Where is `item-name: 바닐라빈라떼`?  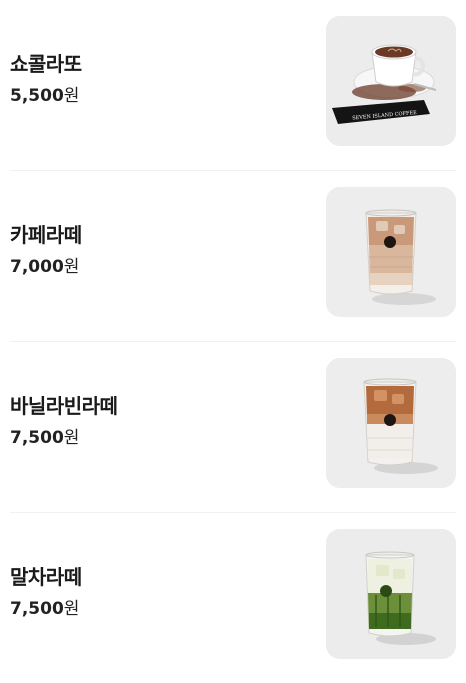
item-name: 바닐라빈라떼 is located at coordinates (64, 406).